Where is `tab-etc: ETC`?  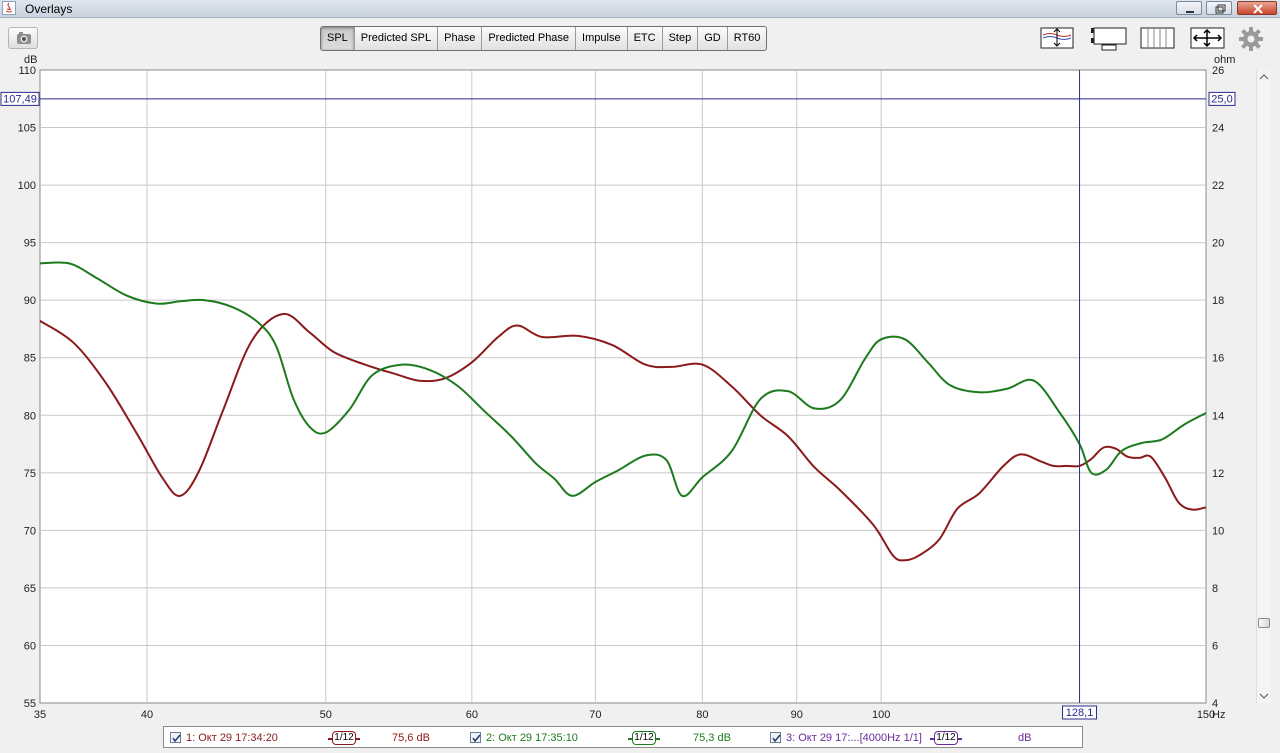 tab-etc: ETC is located at coordinates (645, 38).